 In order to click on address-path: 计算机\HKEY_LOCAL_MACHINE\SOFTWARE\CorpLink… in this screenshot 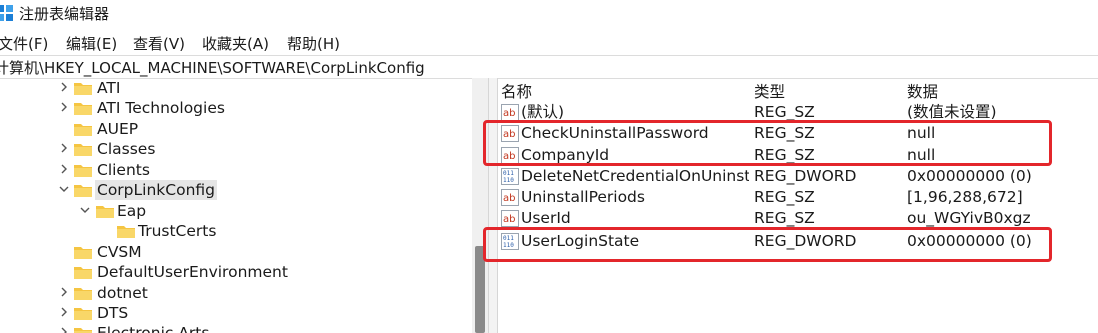, I will do `click(212, 67)`.